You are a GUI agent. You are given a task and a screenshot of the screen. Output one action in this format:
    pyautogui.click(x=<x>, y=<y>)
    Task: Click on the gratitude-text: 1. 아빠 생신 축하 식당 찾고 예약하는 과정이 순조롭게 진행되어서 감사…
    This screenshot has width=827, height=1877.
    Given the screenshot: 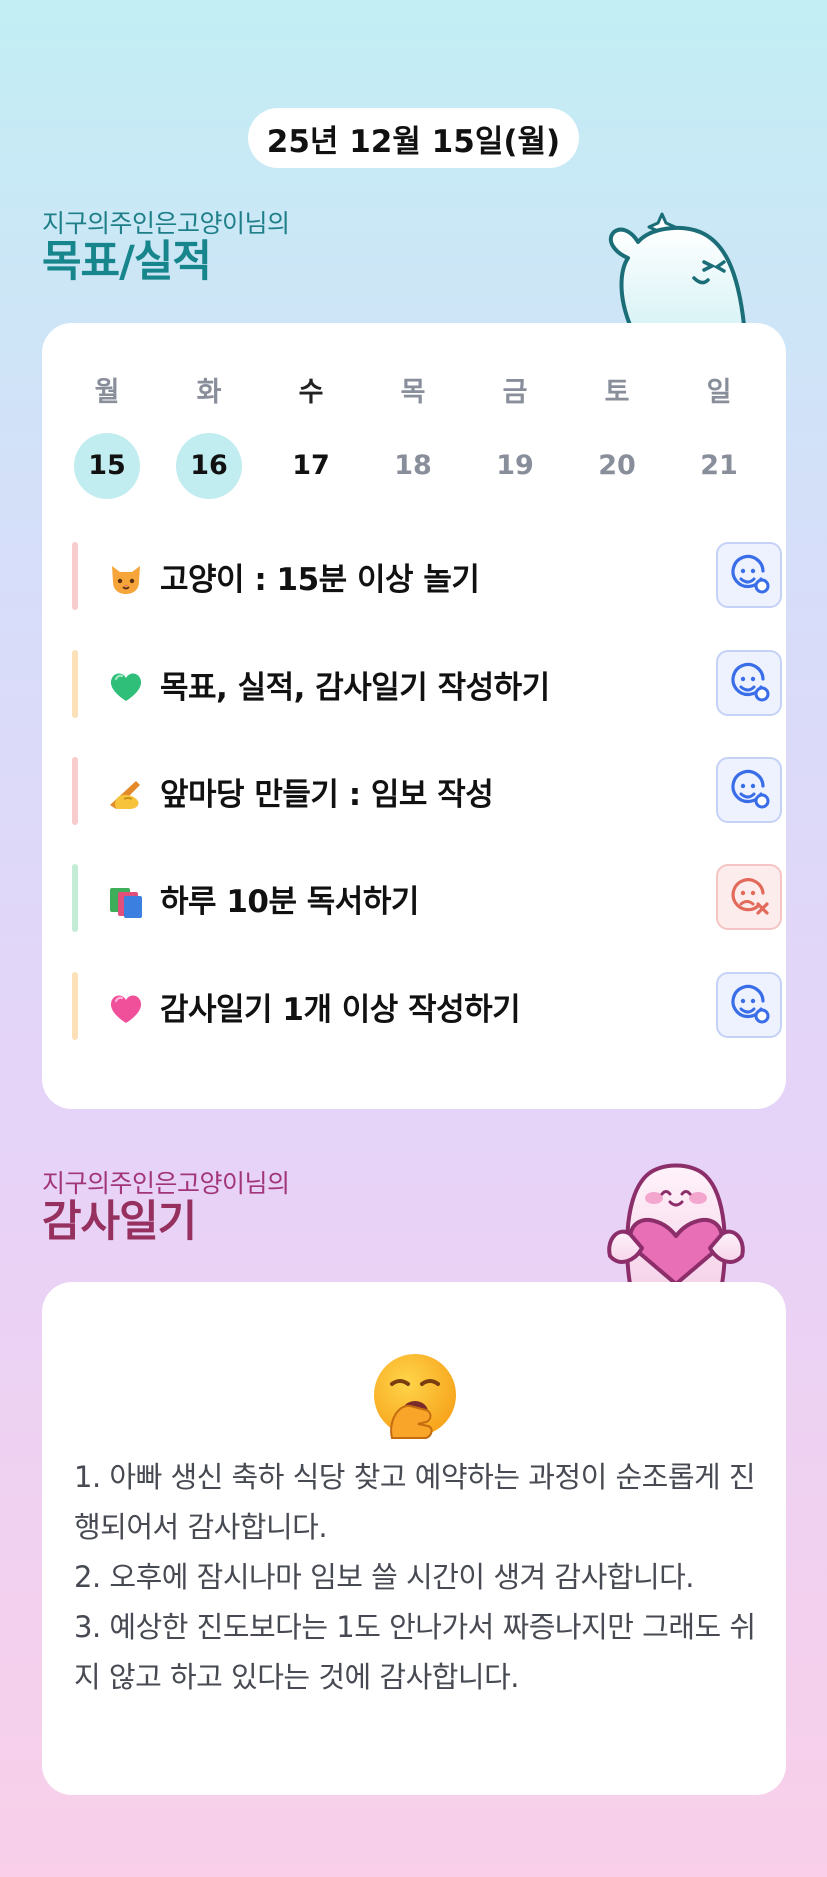 What is the action you would take?
    pyautogui.click(x=419, y=1577)
    